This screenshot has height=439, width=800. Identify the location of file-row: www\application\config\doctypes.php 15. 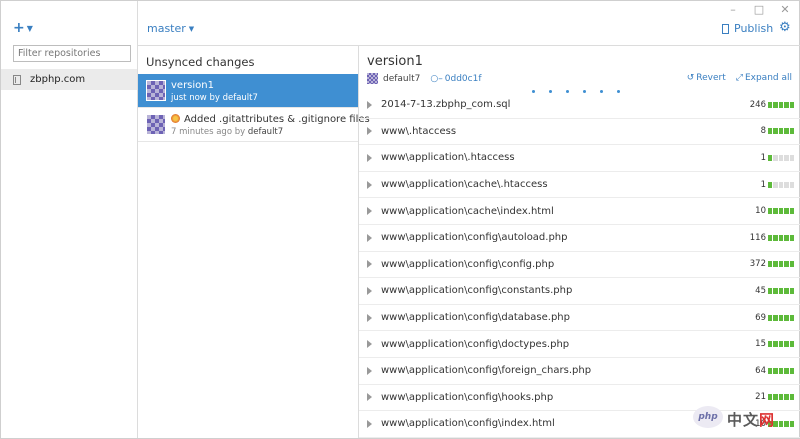
(579, 344).